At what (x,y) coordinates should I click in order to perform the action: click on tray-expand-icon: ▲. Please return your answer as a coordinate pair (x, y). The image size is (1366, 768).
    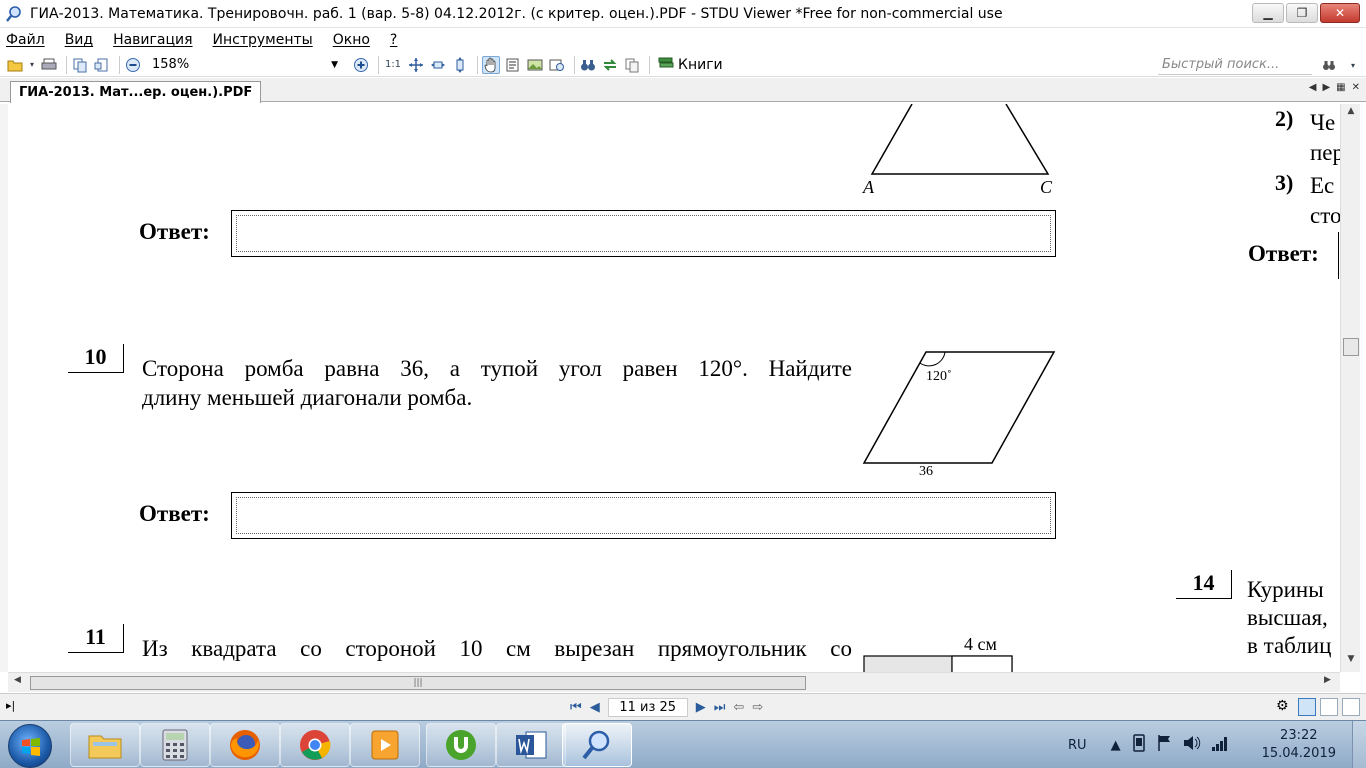
    Looking at the image, I should click on (1116, 745).